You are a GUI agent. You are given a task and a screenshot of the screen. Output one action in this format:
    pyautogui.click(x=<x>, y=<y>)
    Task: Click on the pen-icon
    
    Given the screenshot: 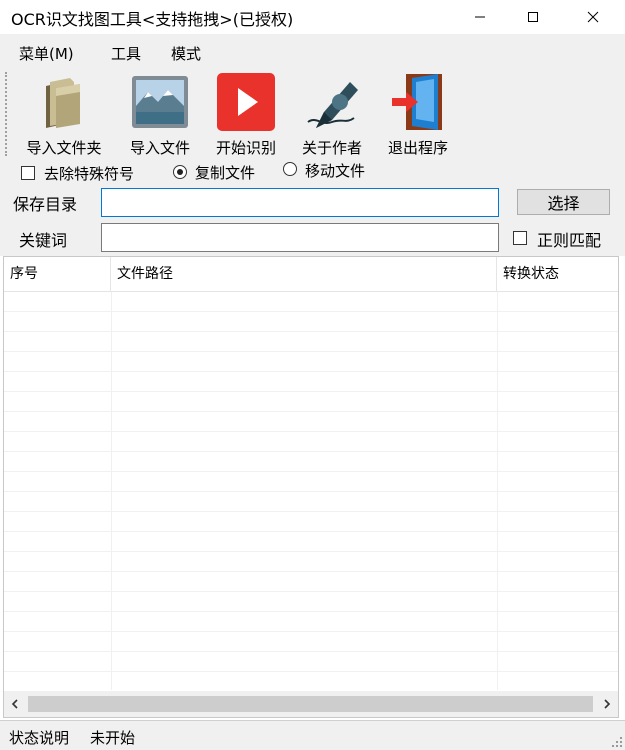 What is the action you would take?
    pyautogui.click(x=332, y=105)
    